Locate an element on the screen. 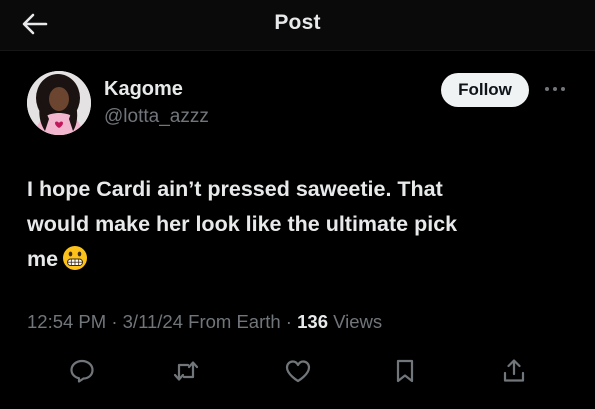  avatar-photo is located at coordinates (59, 103).